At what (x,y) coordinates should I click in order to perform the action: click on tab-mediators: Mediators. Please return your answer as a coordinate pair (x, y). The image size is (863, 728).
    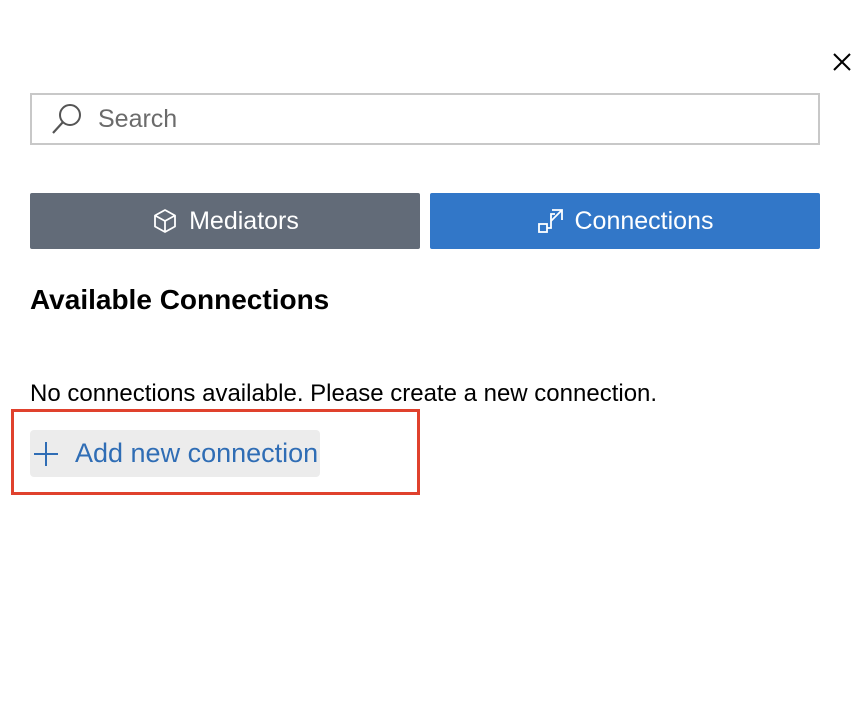
    Looking at the image, I should click on (225, 221).